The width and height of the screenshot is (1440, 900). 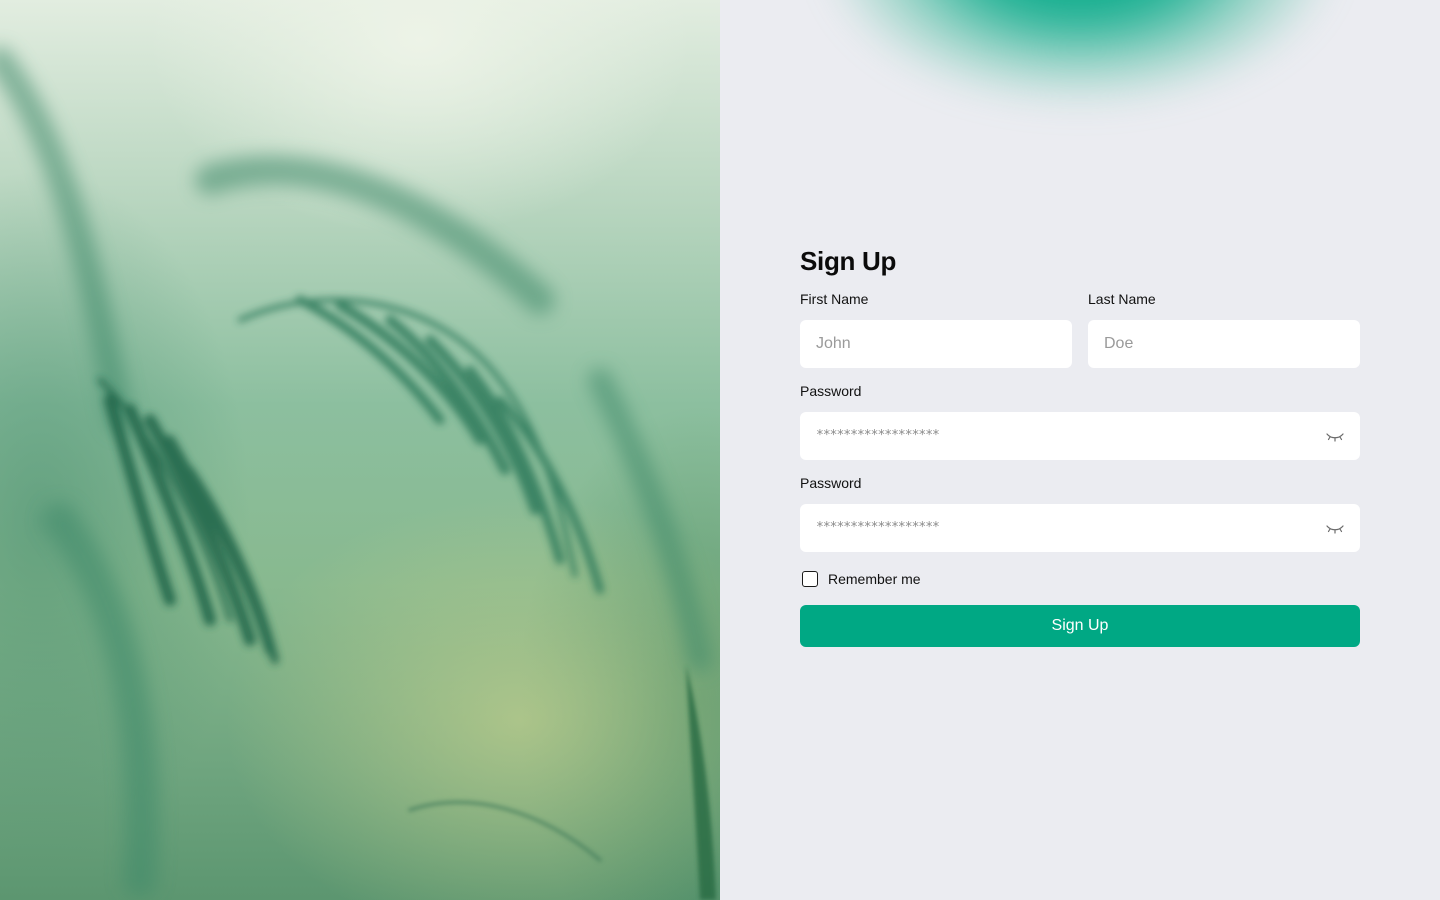 What do you see at coordinates (1224, 344) in the screenshot?
I see `last-name-input` at bounding box center [1224, 344].